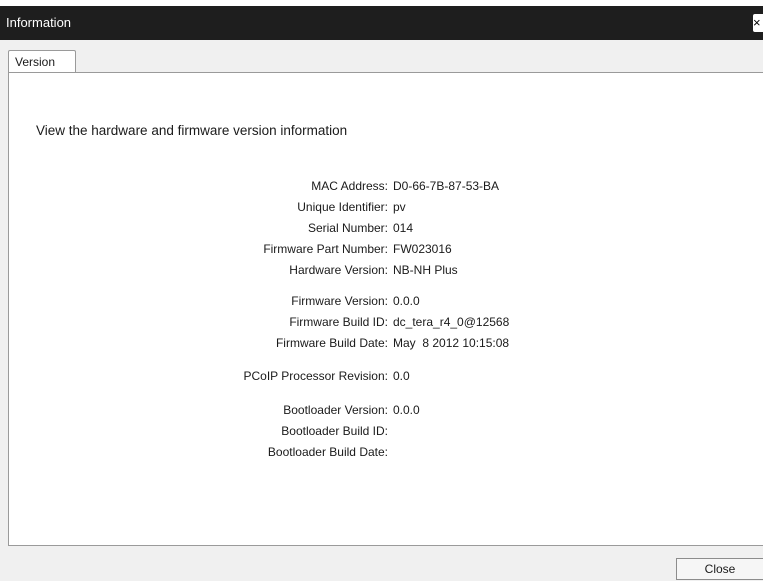  Describe the element at coordinates (719, 569) in the screenshot. I see `close-button: Close` at that location.